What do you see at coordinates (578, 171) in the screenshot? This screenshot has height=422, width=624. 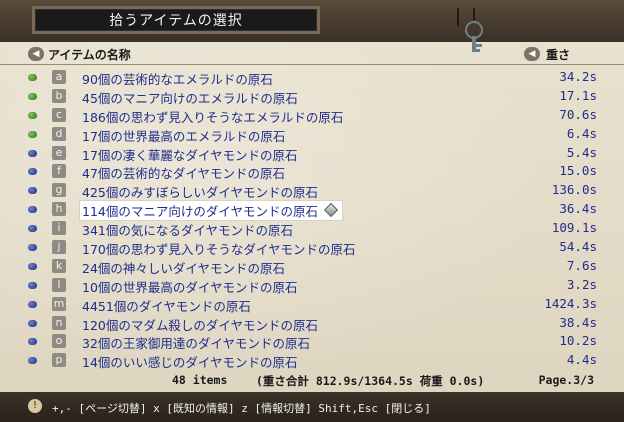 I see `item-weight: 15.0s` at bounding box center [578, 171].